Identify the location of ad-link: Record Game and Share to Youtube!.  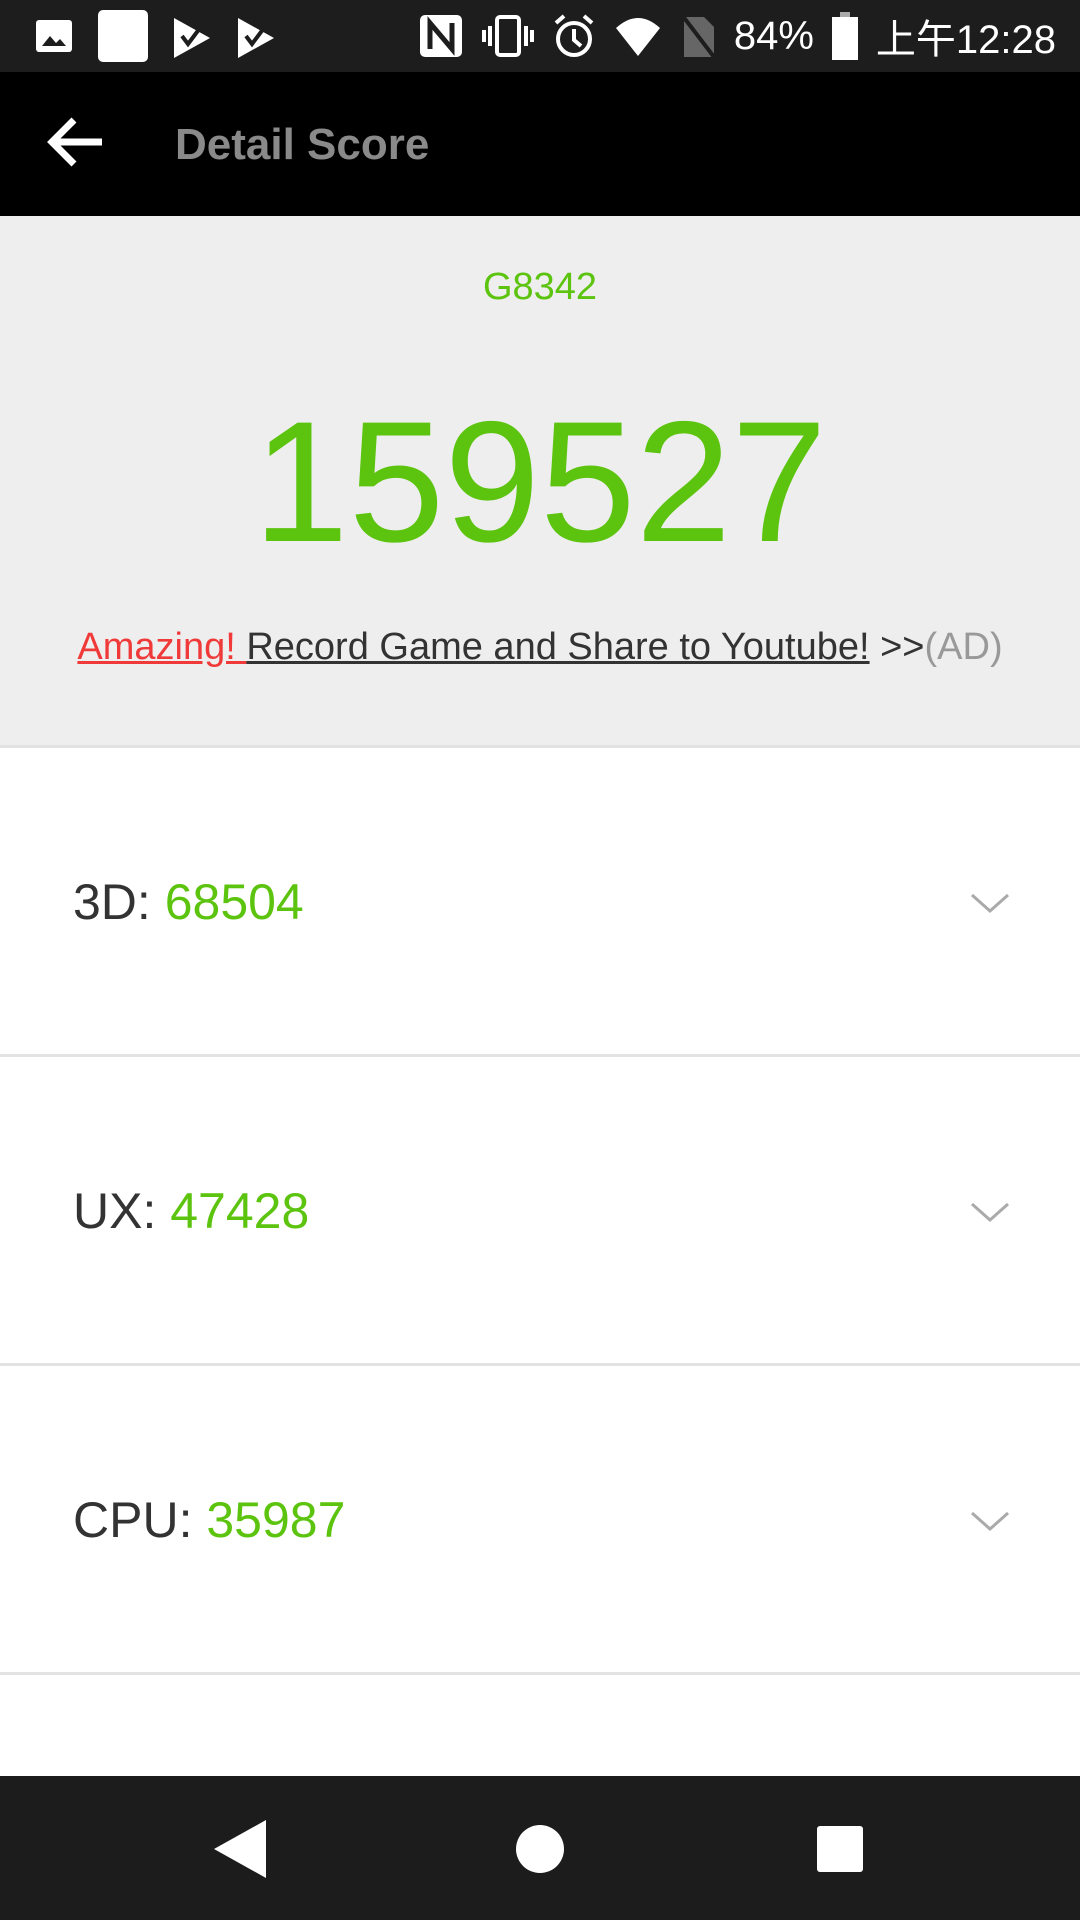
(557, 647).